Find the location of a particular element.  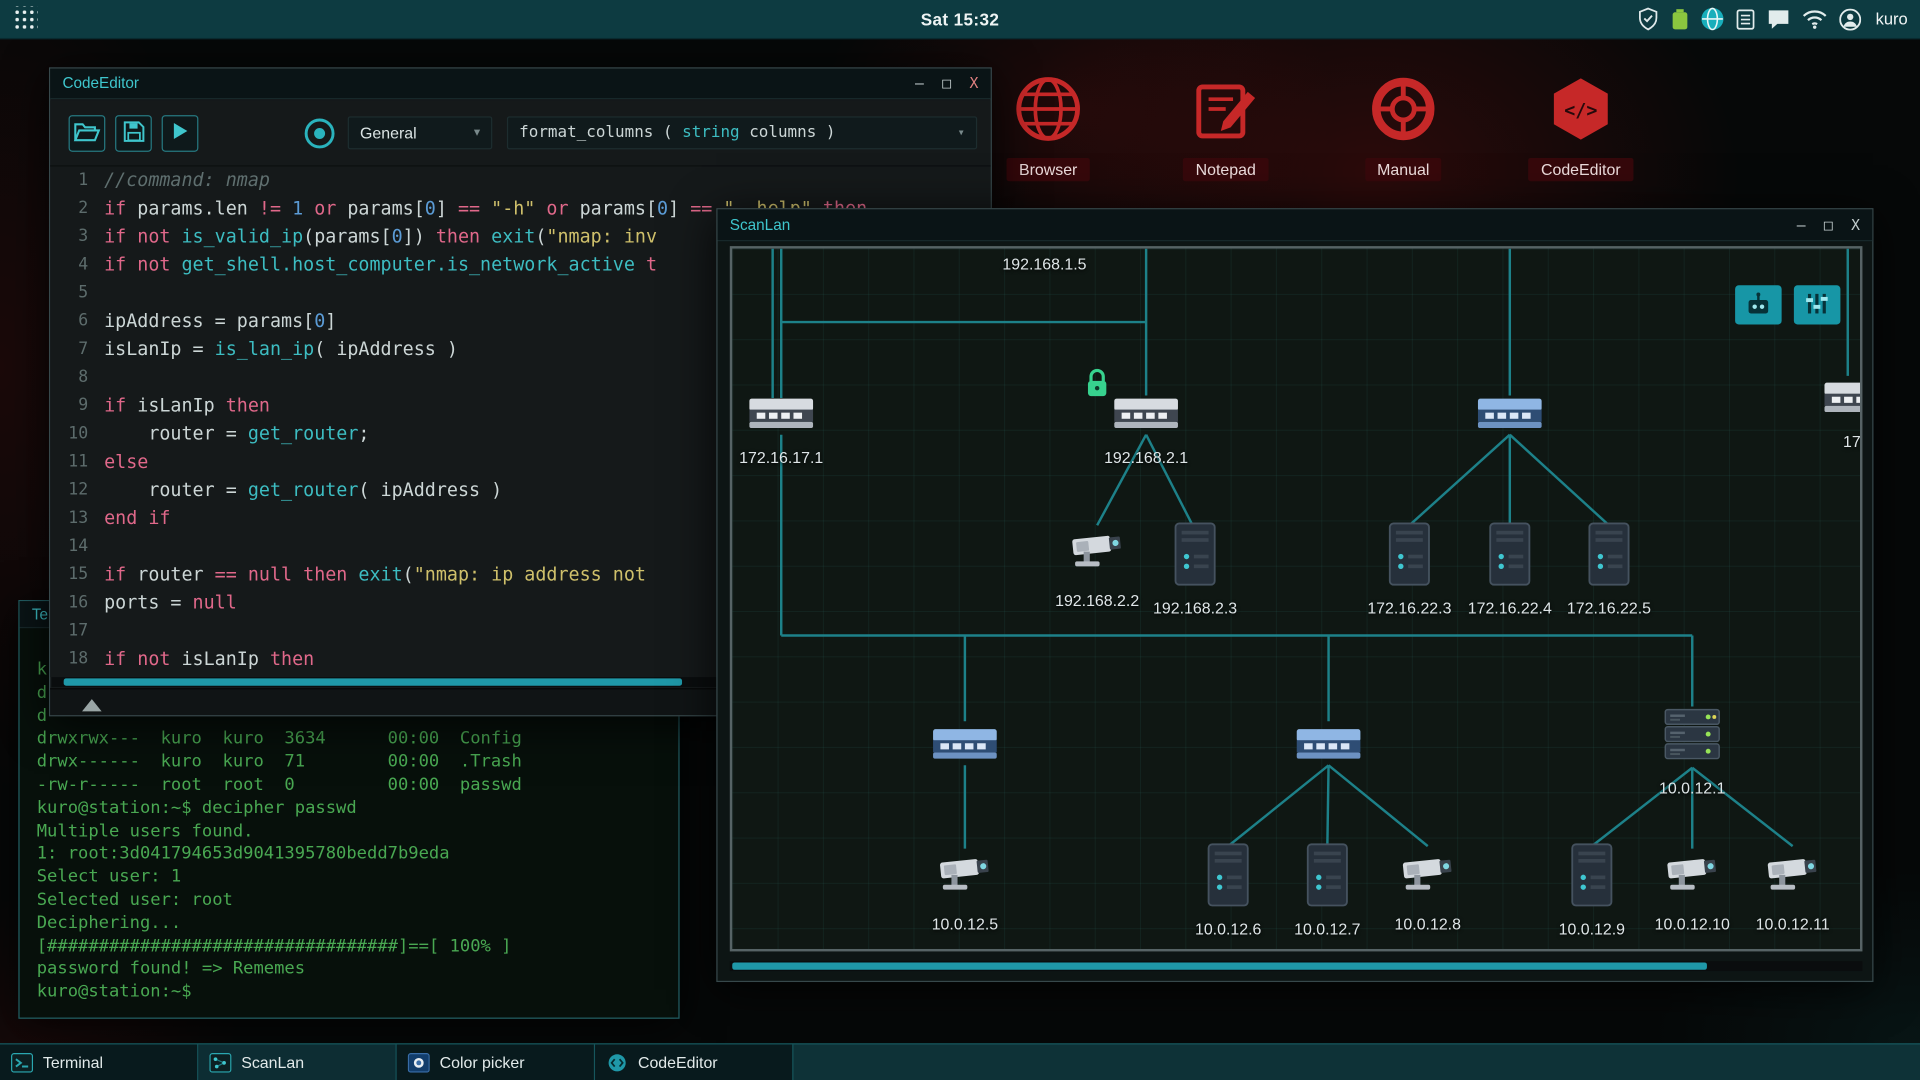

network-node-172.16.22.3 is located at coordinates (1409, 557).